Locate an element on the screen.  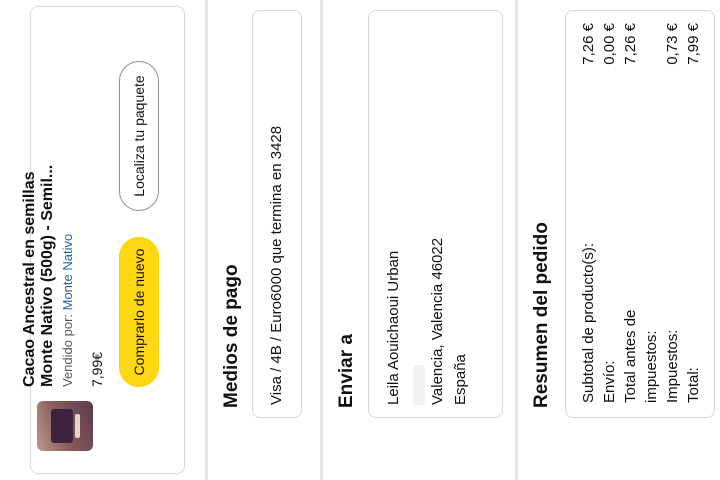
buy-again-button: Comprarlo de nuevo is located at coordinates (139, 312).